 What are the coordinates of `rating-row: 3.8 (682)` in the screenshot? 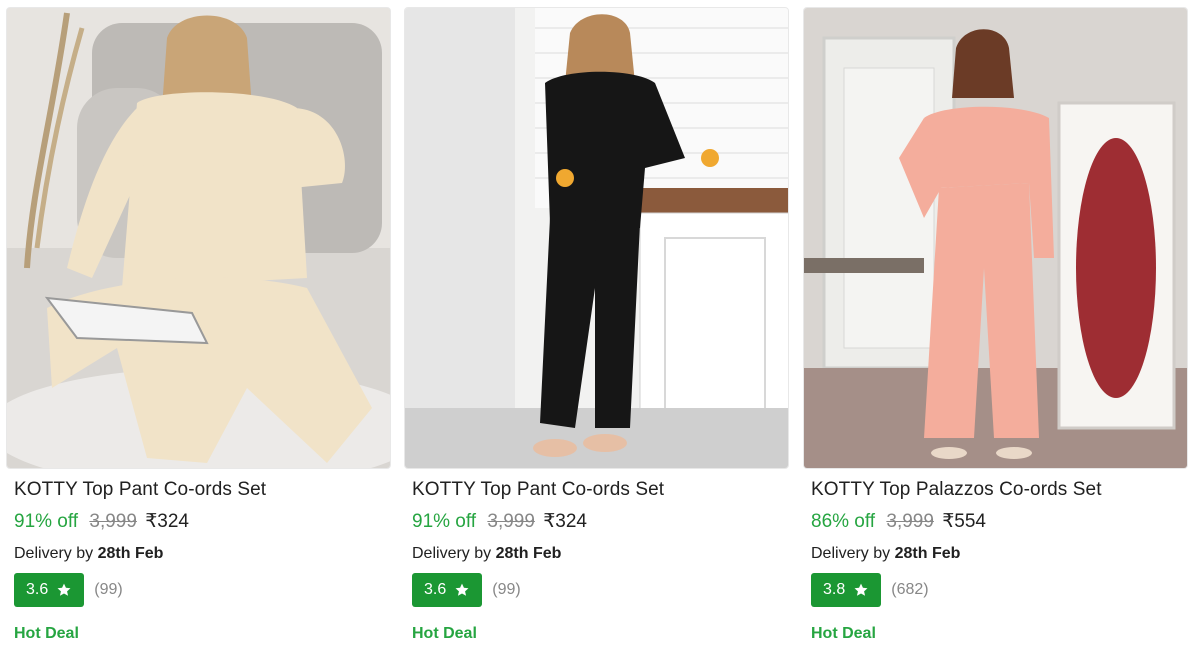 It's located at (870, 590).